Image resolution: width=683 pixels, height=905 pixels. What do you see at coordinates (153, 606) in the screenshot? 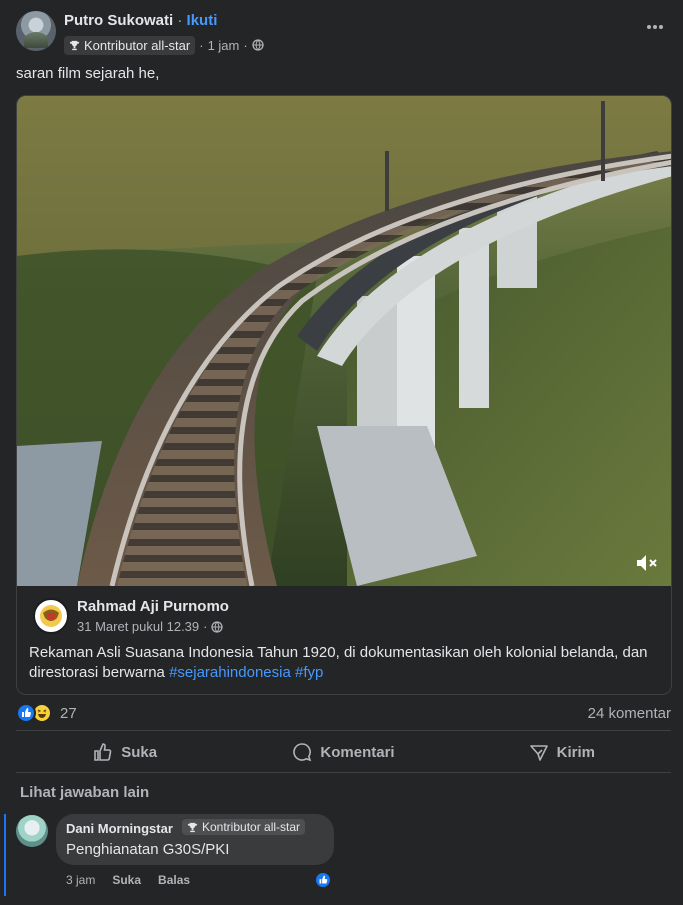
I see `shared-author-name: Rahmad Aji Purnomo` at bounding box center [153, 606].